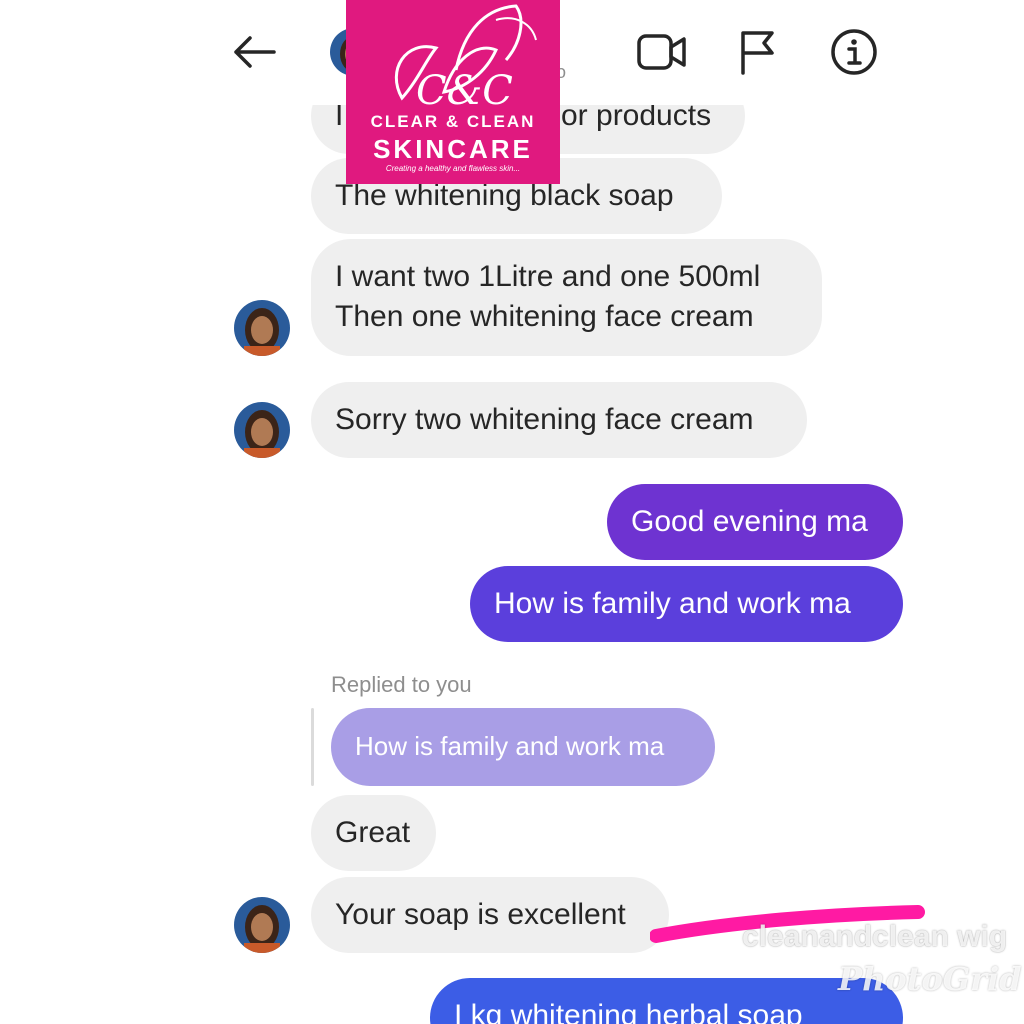 The height and width of the screenshot is (1024, 1024). I want to click on incoming-message: Great, so click(373, 833).